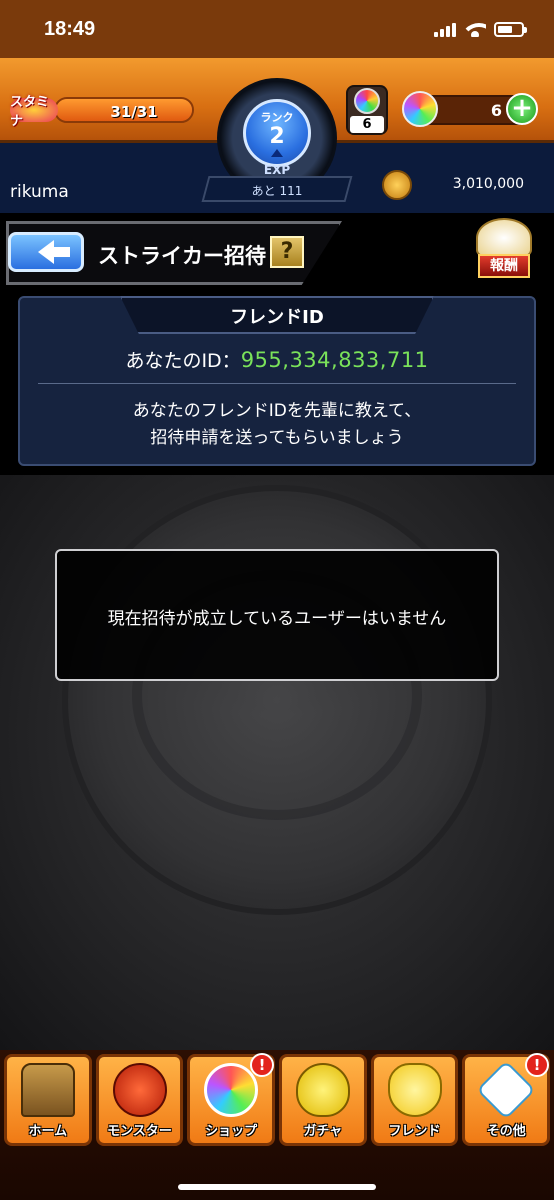 The image size is (554, 1200). What do you see at coordinates (139, 1090) in the screenshot?
I see `monster-icon` at bounding box center [139, 1090].